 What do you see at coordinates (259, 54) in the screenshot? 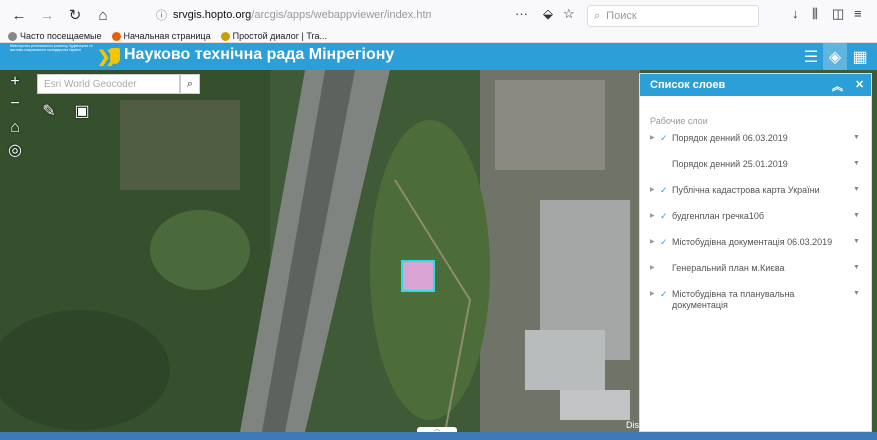
I see `app-title: Науково технічна рада Мінрегіону` at bounding box center [259, 54].